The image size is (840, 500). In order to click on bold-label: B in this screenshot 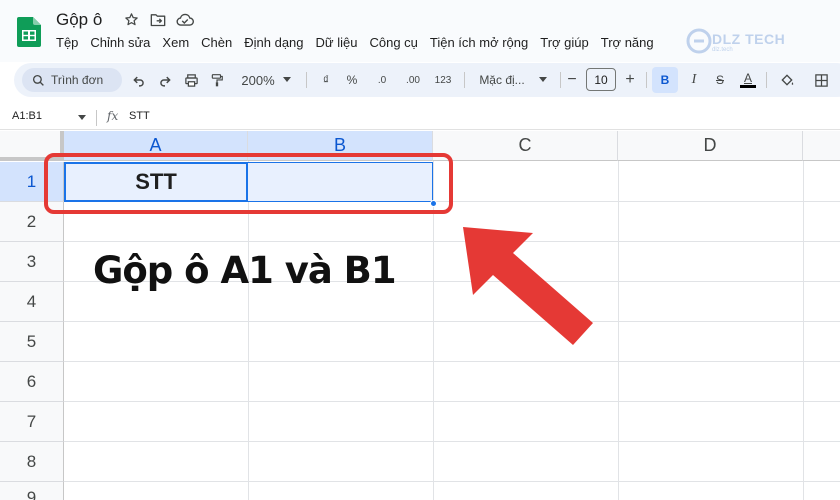, I will do `click(665, 80)`.